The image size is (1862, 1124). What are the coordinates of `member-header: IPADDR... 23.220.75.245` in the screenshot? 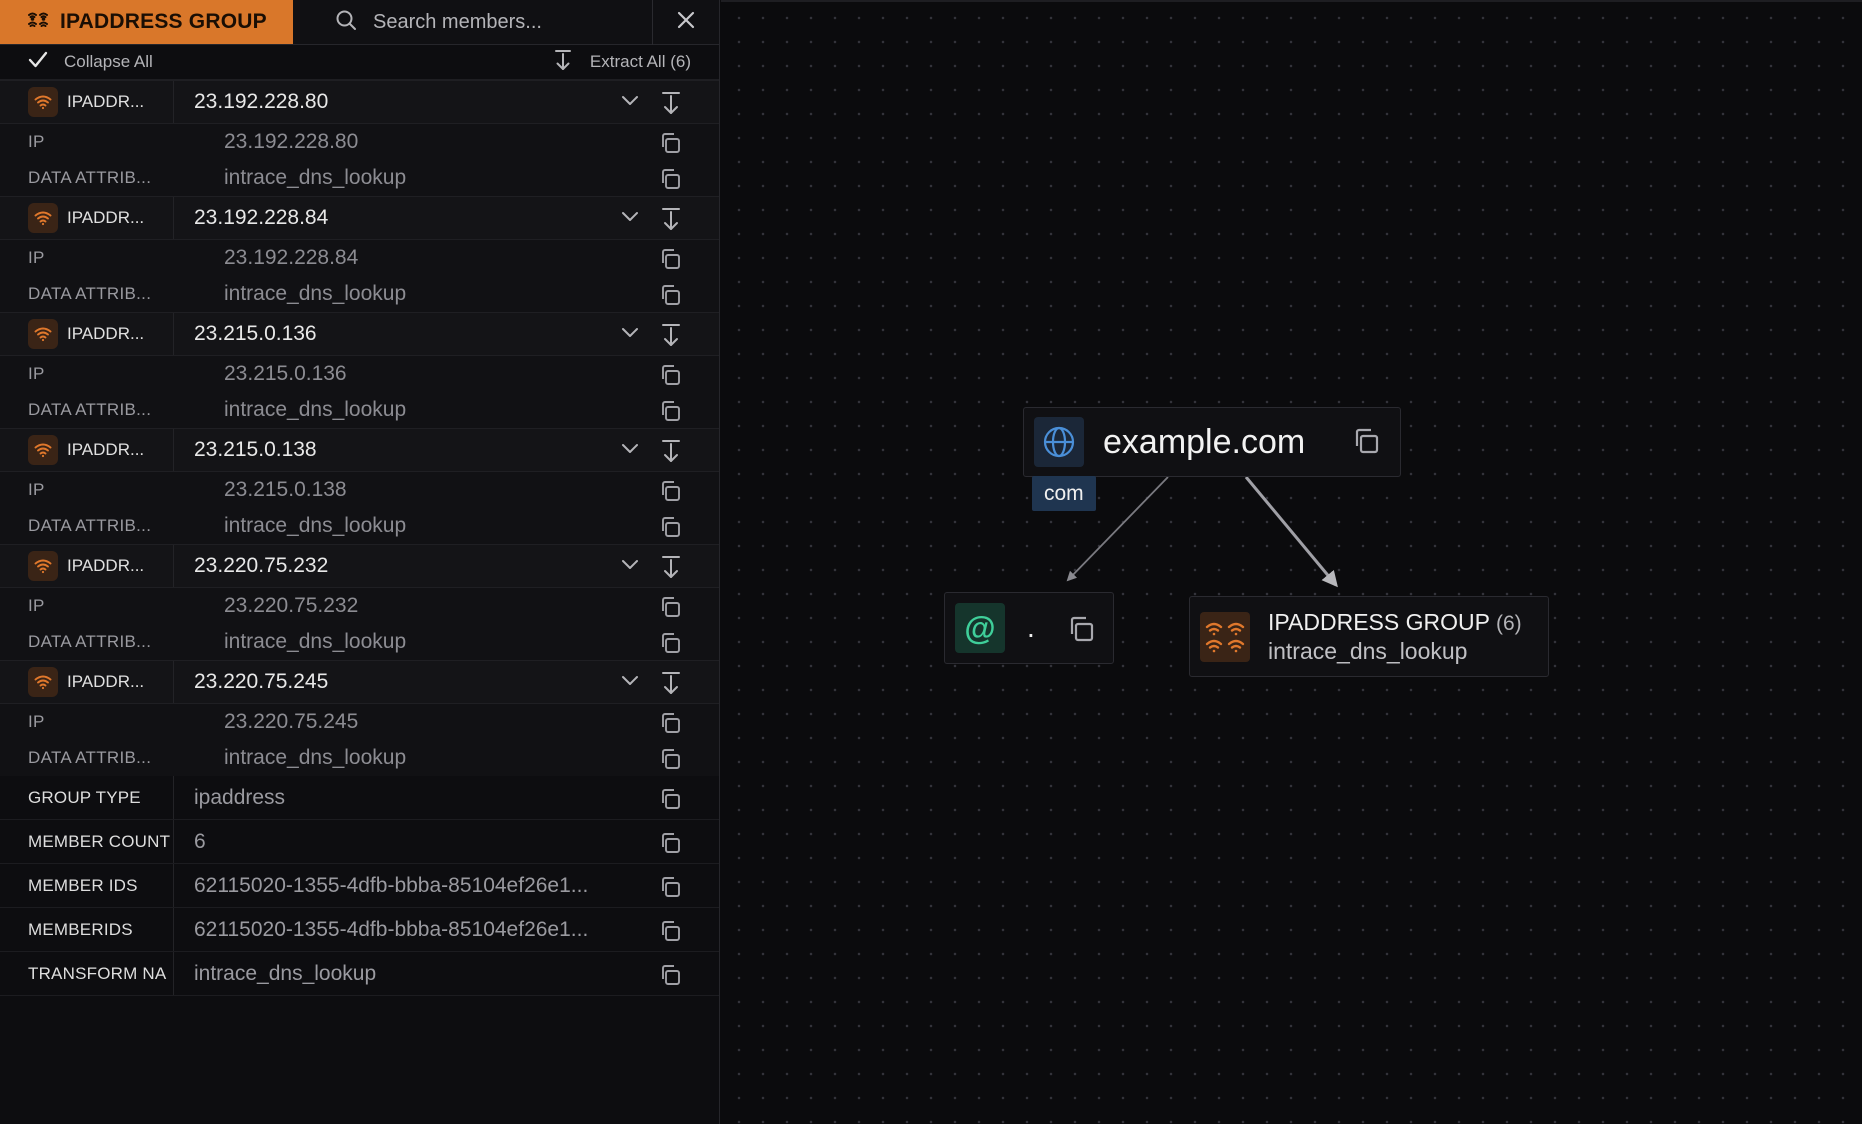 It's located at (359, 682).